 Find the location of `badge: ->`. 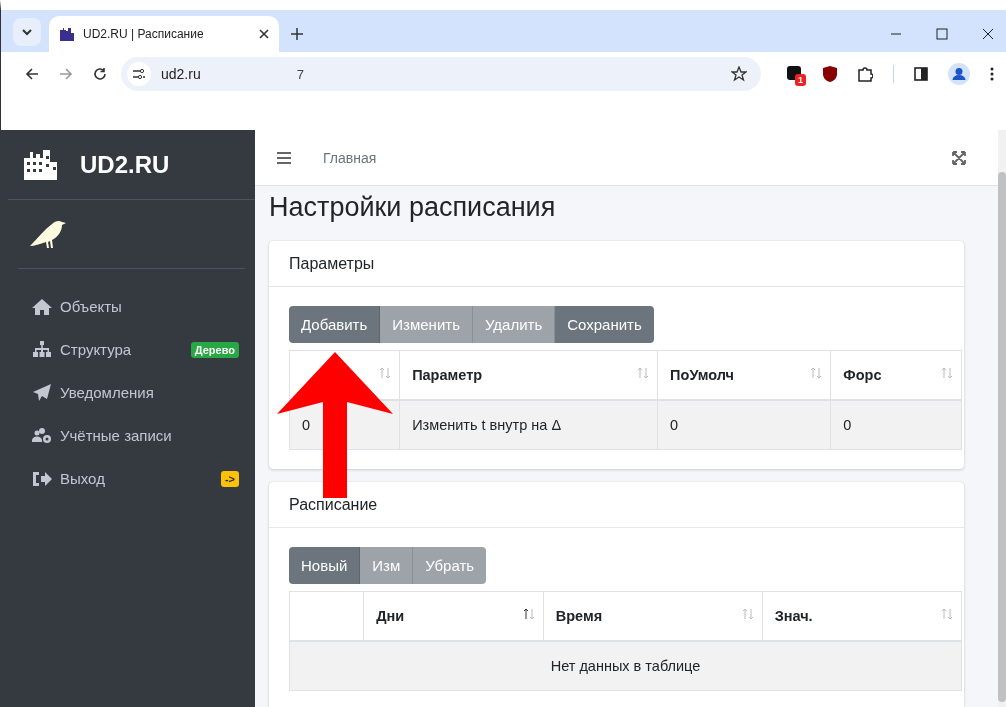

badge: -> is located at coordinates (229, 478).